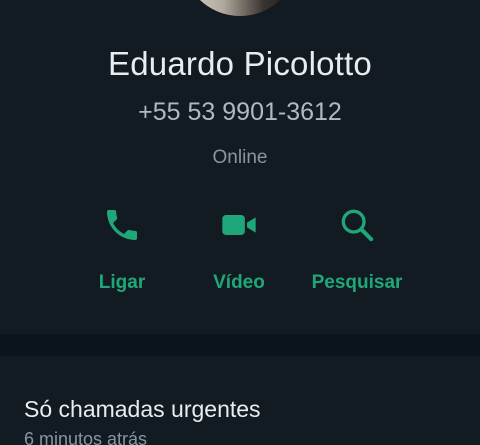  Describe the element at coordinates (239, 255) in the screenshot. I see `video-button: Vídeo` at that location.